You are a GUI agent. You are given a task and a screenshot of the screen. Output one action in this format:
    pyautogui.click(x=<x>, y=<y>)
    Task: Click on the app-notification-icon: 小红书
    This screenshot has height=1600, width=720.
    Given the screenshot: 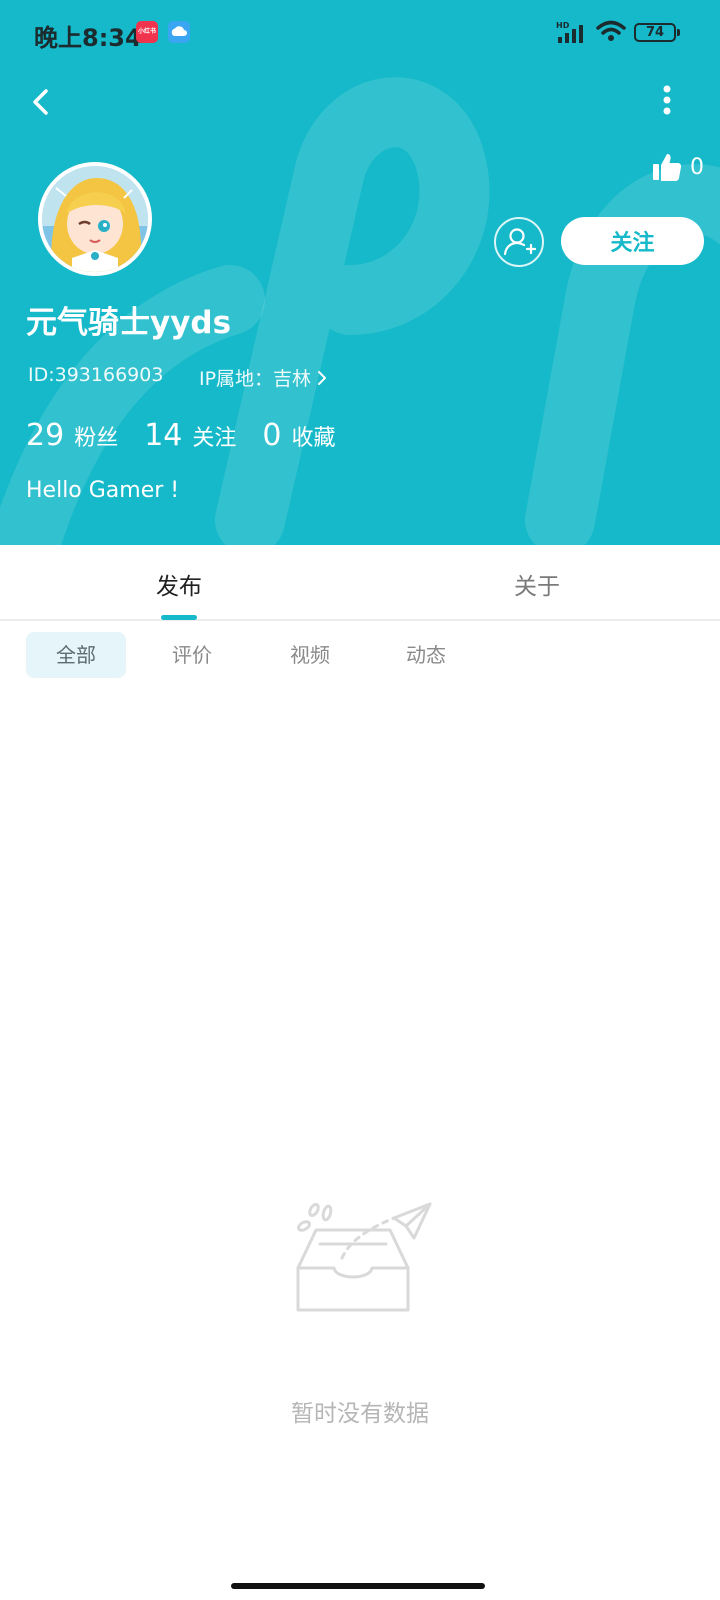 What is the action you would take?
    pyautogui.click(x=147, y=32)
    